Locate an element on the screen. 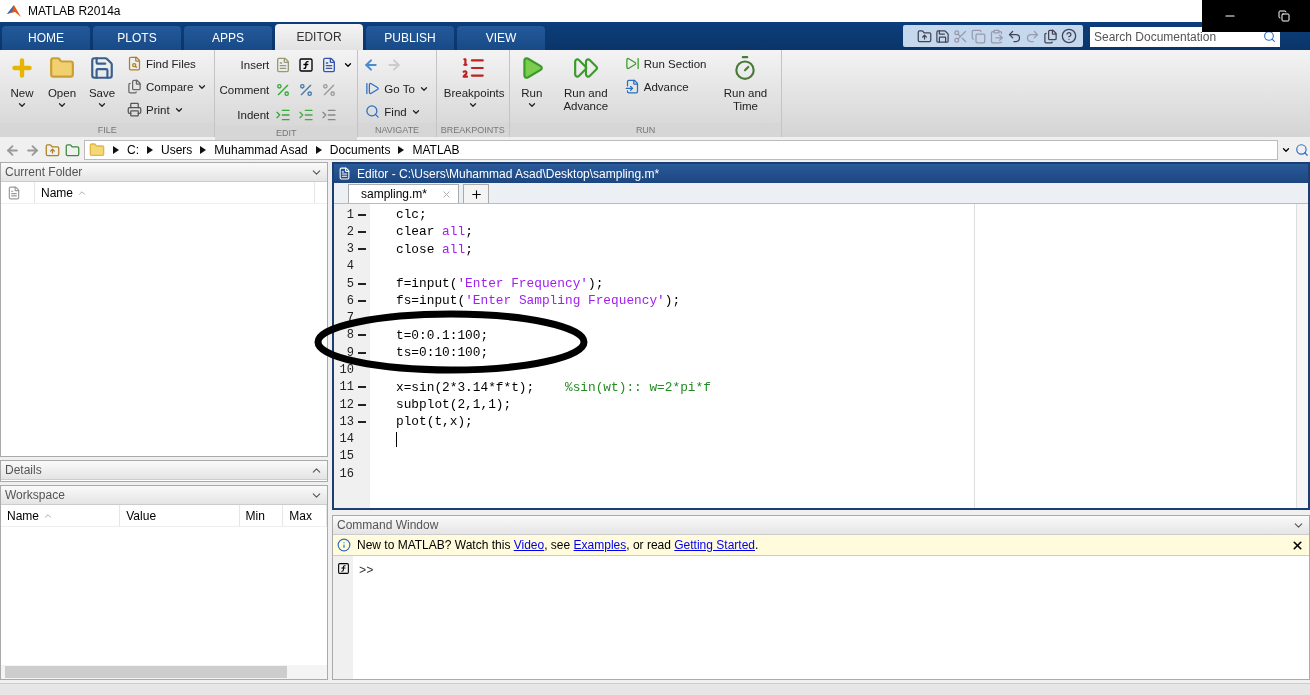  browse-button is located at coordinates (72, 150).